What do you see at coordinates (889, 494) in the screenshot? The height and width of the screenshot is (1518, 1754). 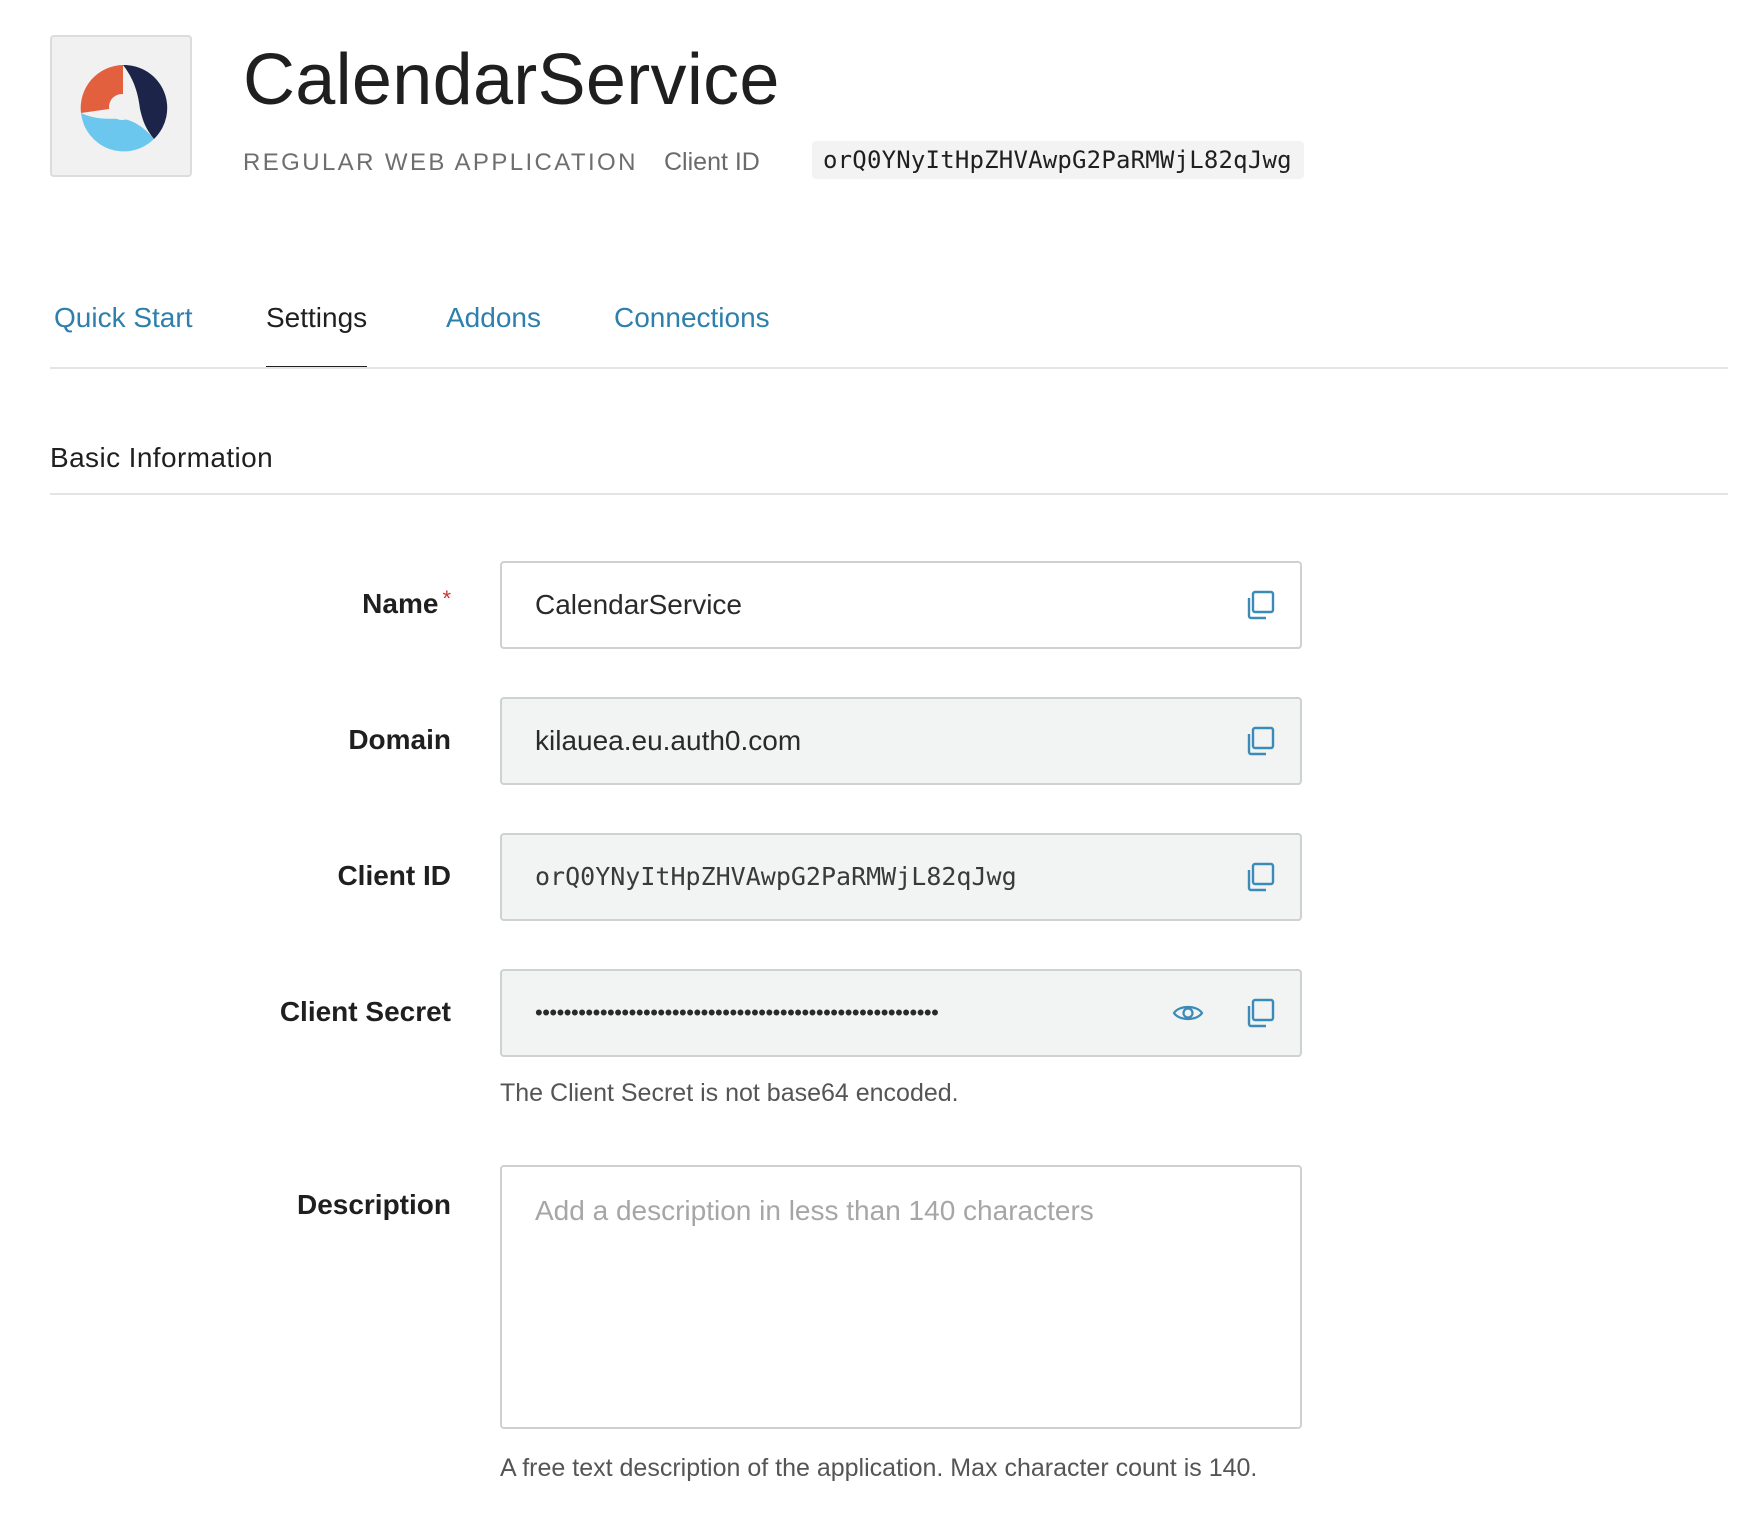 I see `section-divider` at bounding box center [889, 494].